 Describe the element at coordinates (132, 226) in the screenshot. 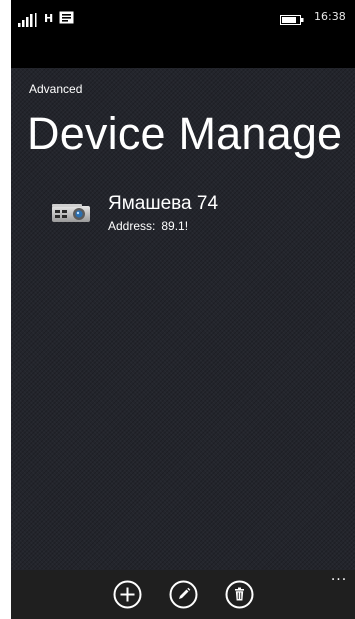

I see `device-address-label: Address:` at that location.